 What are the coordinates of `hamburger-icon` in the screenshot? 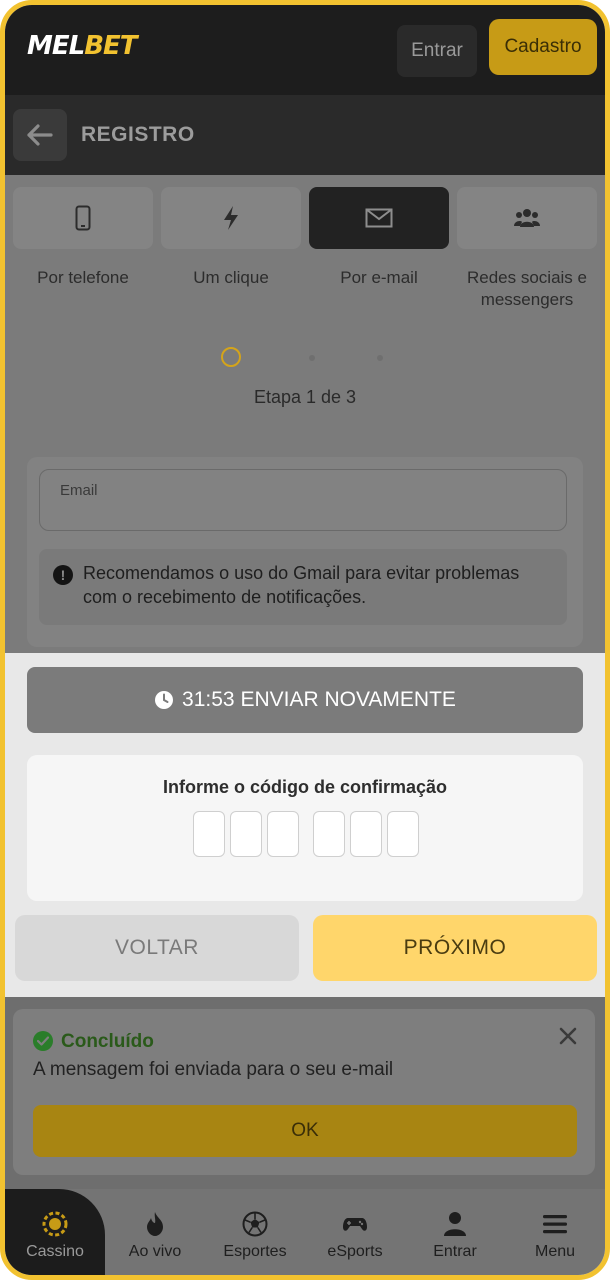 It's located at (555, 1224).